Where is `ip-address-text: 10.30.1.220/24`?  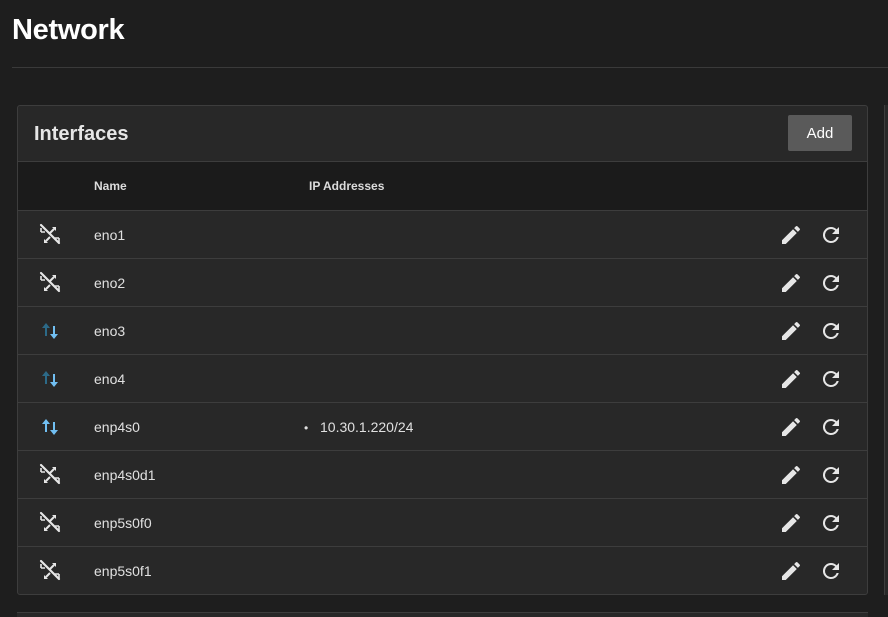
ip-address-text: 10.30.1.220/24 is located at coordinates (367, 427).